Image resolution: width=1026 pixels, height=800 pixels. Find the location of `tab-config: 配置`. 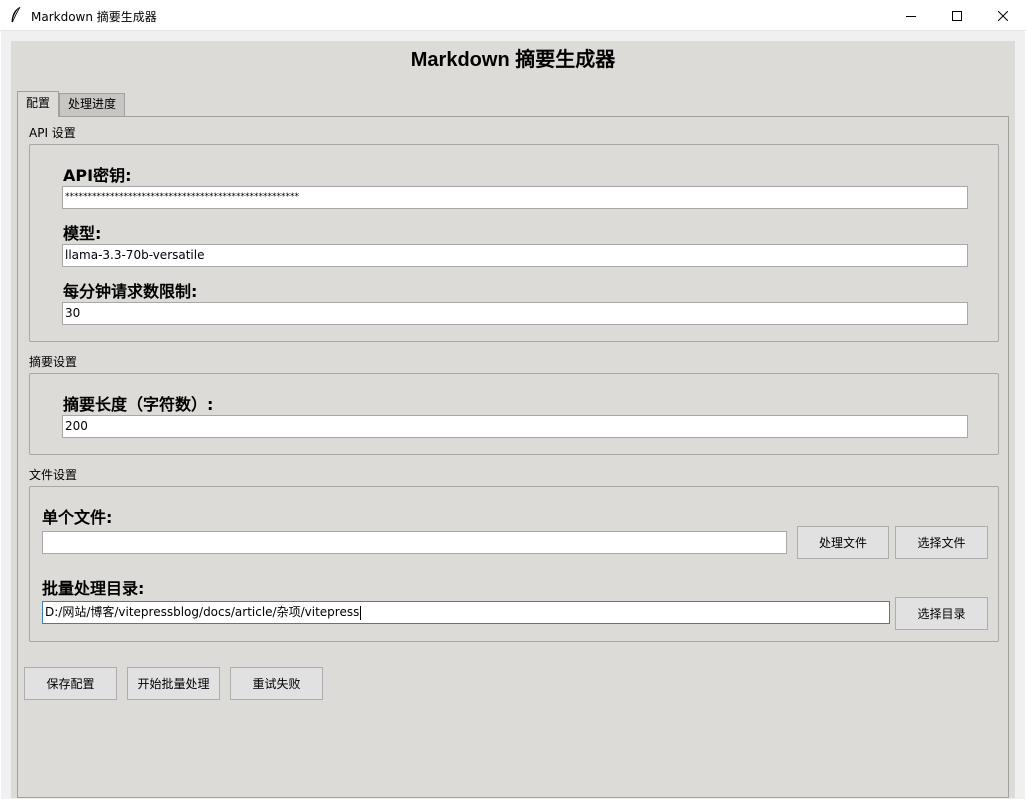

tab-config: 配置 is located at coordinates (38, 104).